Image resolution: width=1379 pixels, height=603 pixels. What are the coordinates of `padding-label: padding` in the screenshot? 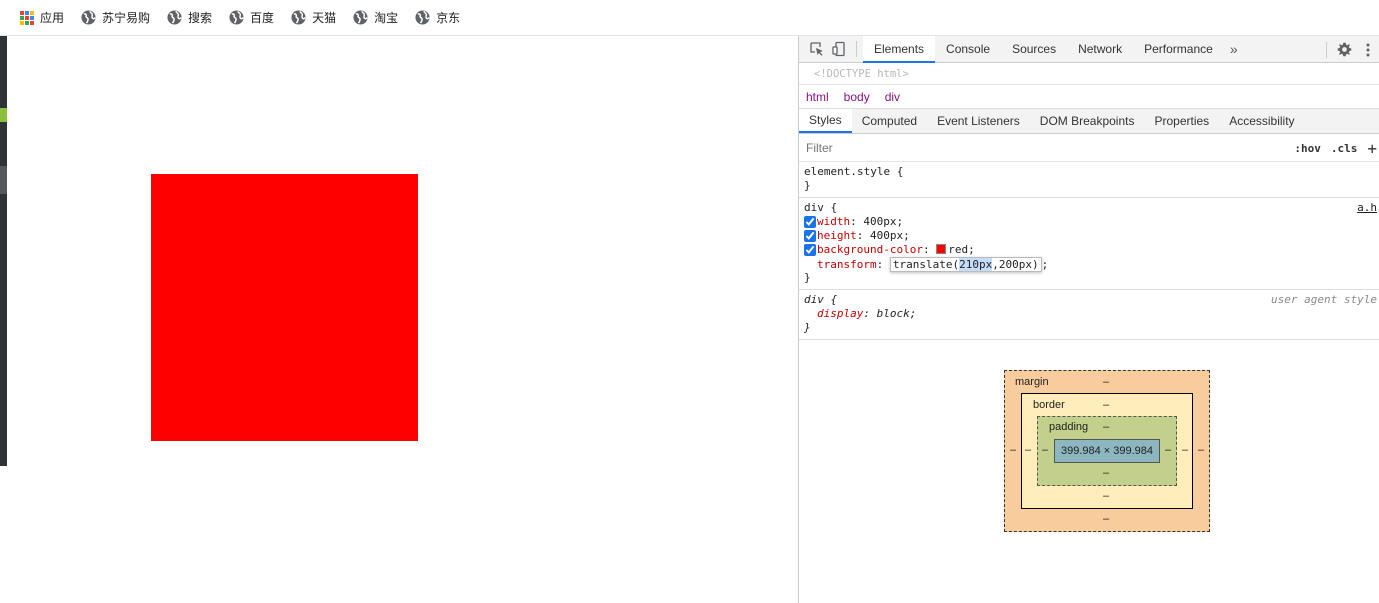 It's located at (1069, 427).